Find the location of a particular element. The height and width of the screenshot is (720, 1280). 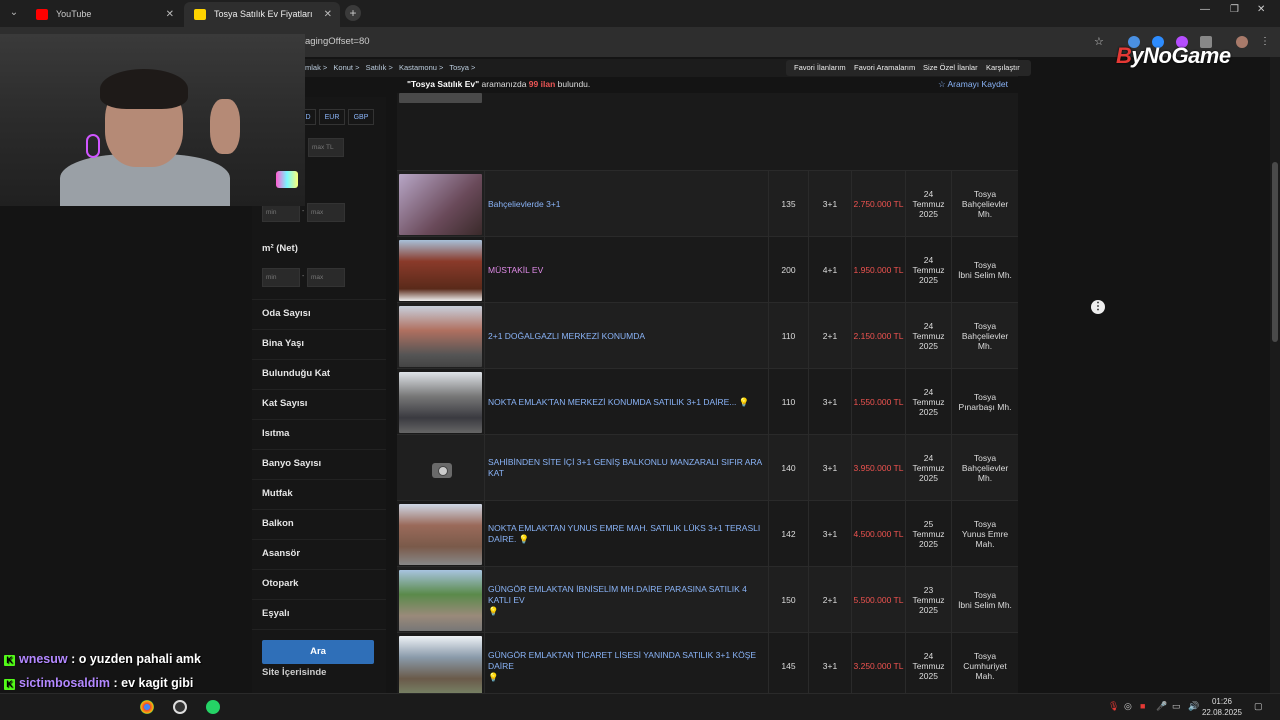

url-field: agingOffset=80 is located at coordinates (337, 41).